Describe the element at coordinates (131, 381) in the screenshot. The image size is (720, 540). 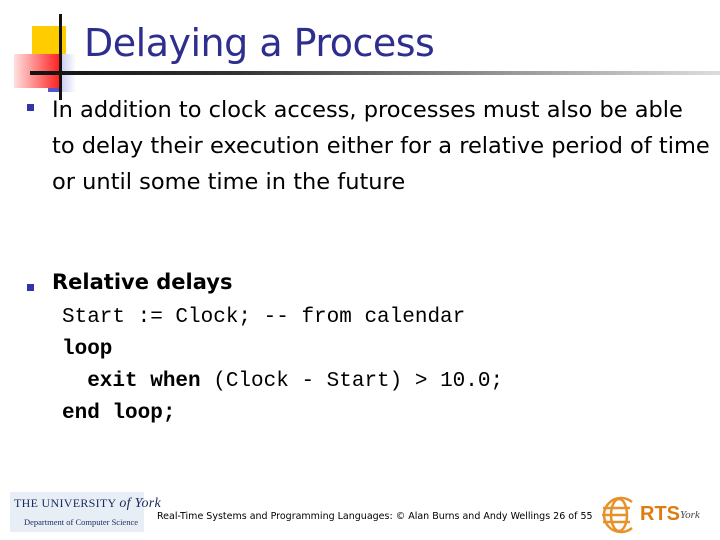
I see `code-keyword: exit when` at that location.